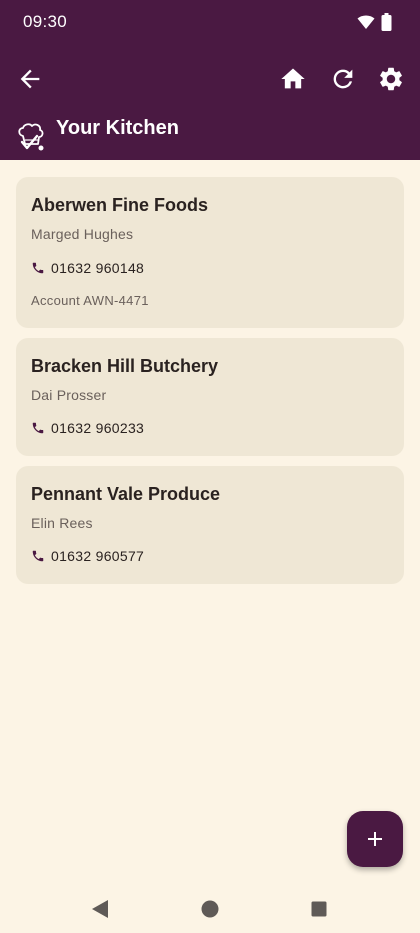  I want to click on add-supplier-button, so click(375, 839).